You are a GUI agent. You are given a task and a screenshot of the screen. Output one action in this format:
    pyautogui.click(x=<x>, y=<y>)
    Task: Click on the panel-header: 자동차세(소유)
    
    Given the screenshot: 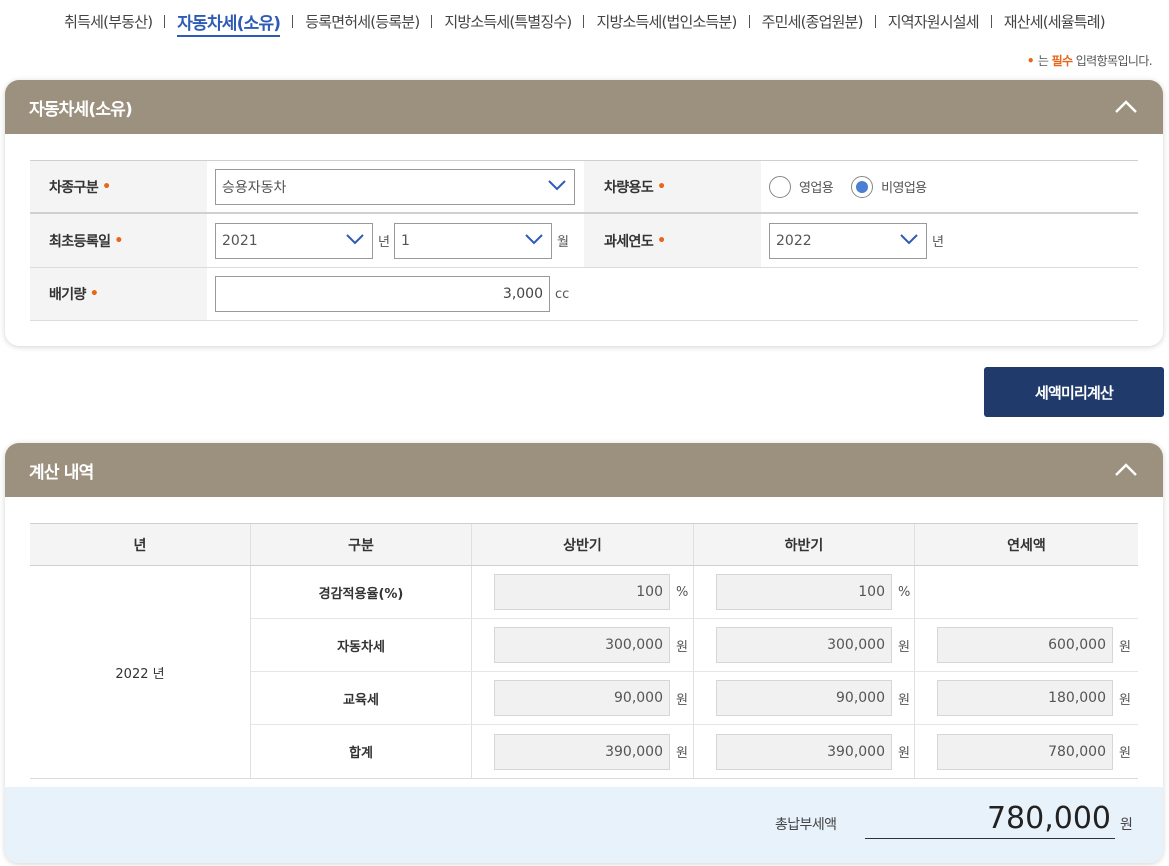 What is the action you would take?
    pyautogui.click(x=584, y=107)
    